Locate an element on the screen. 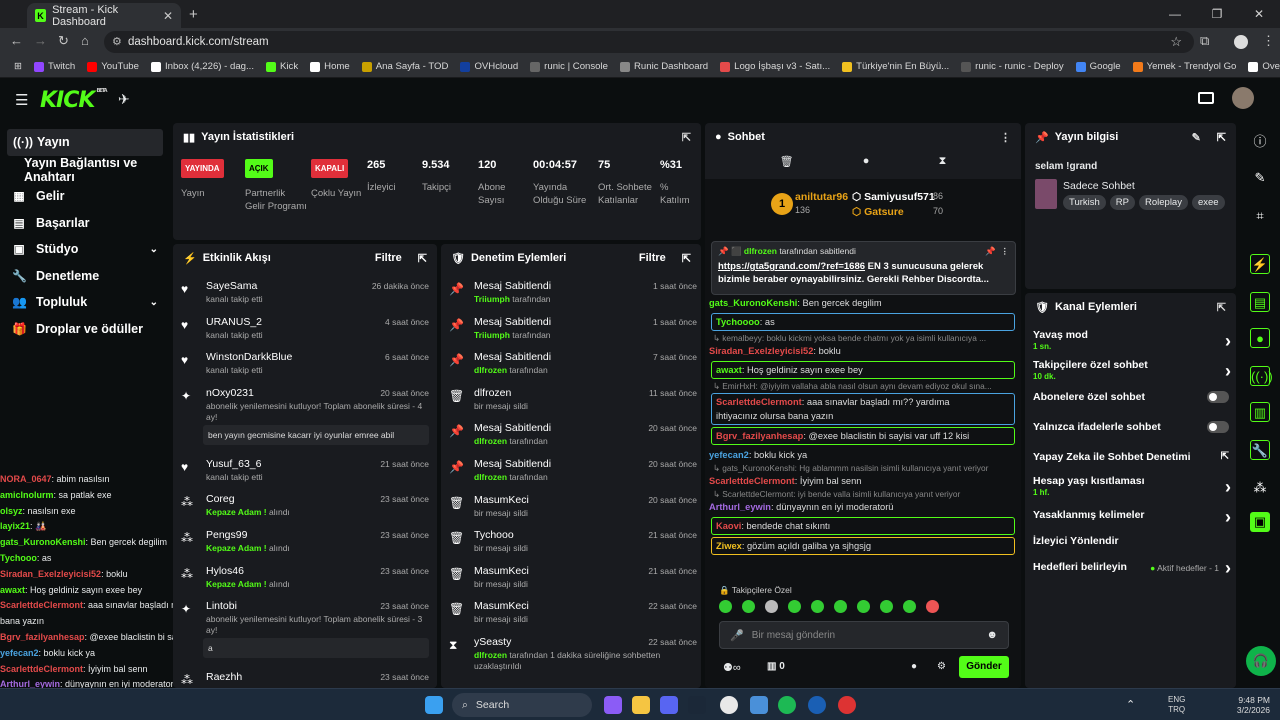 The image size is (1280, 720). channel-action-row: Yapay Zeka ile Sohbet Denetimi ⇱ is located at coordinates (1131, 457).